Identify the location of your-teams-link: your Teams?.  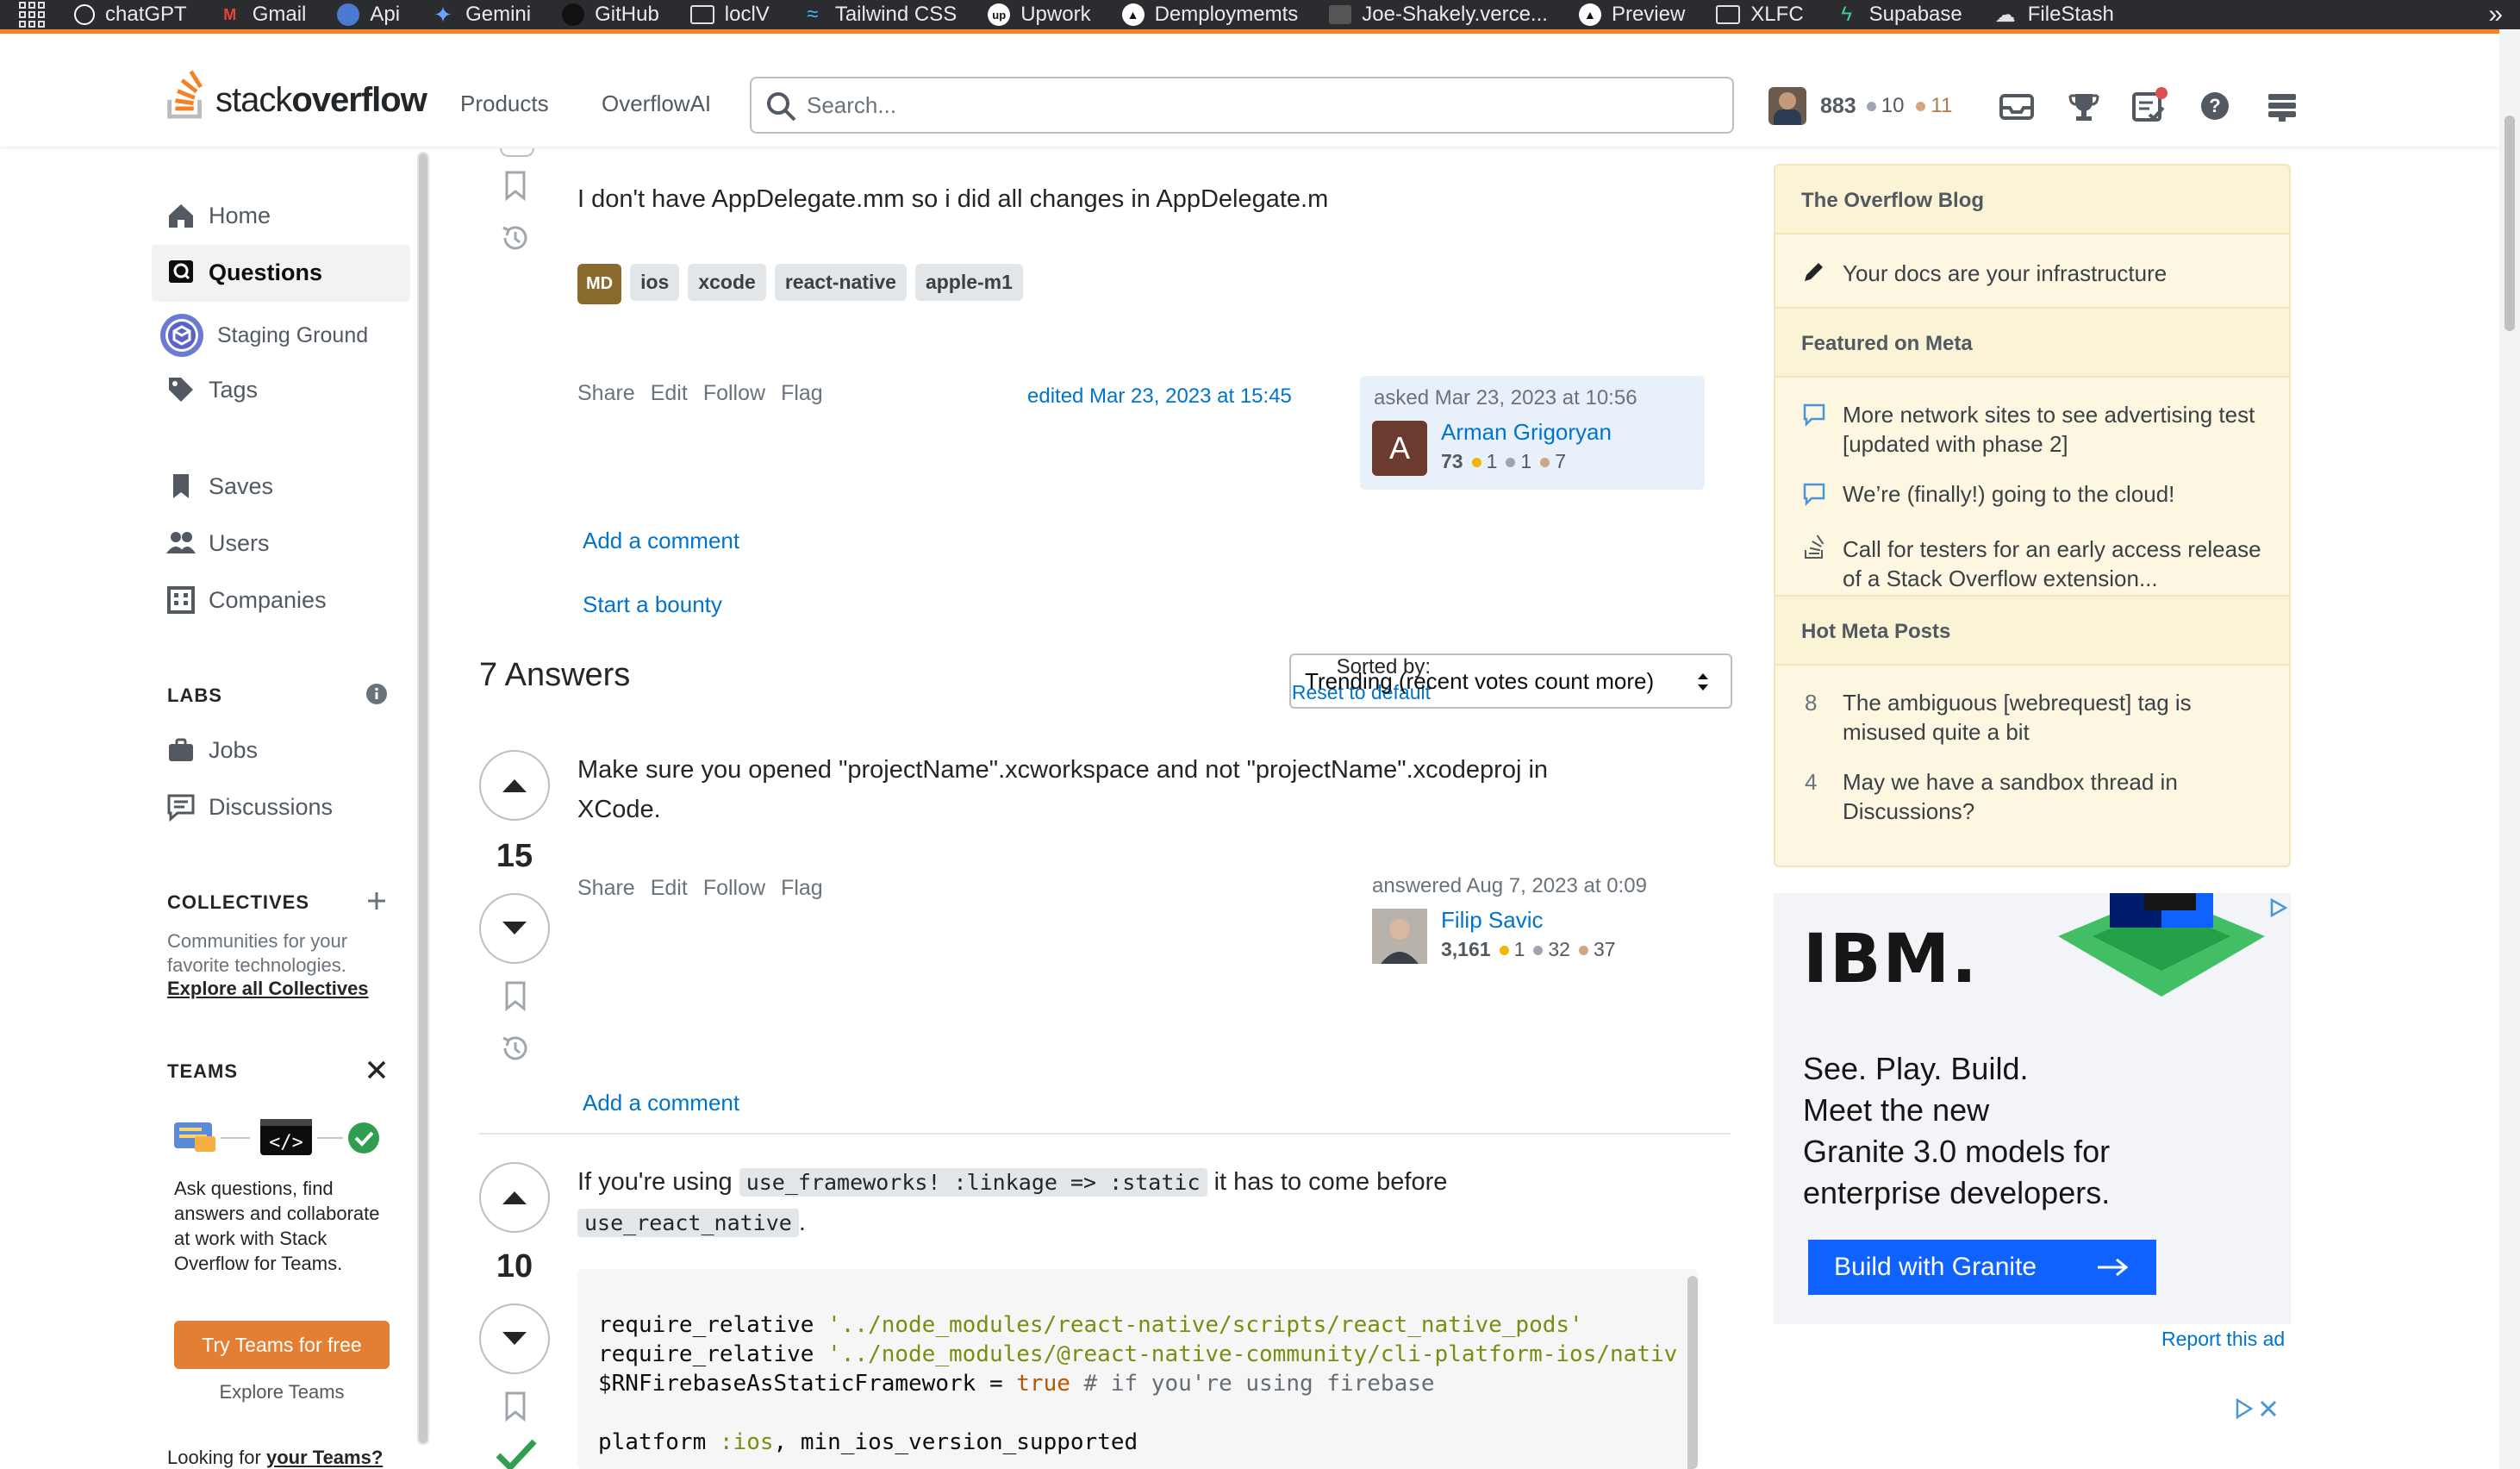
(324, 1457).